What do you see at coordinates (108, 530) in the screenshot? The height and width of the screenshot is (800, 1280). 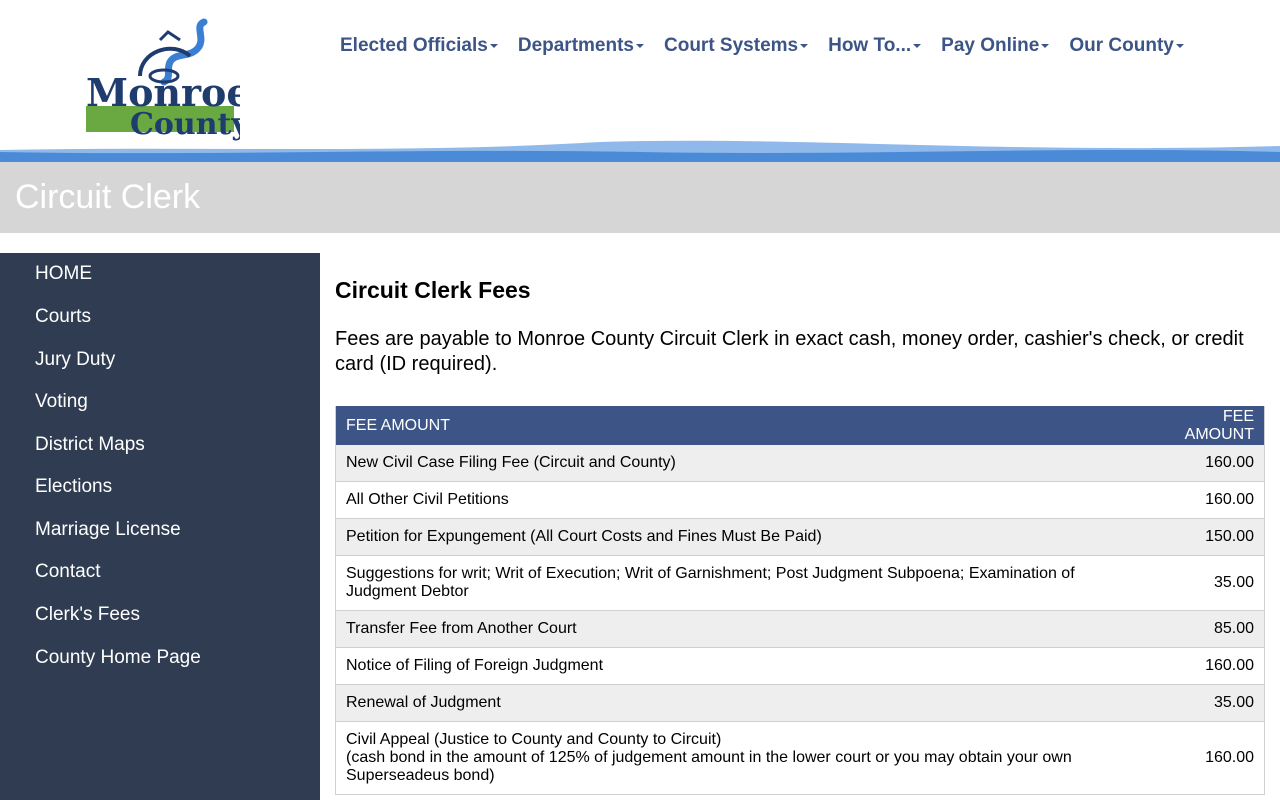 I see `sidebar-item-marriage-license: Marriage License` at bounding box center [108, 530].